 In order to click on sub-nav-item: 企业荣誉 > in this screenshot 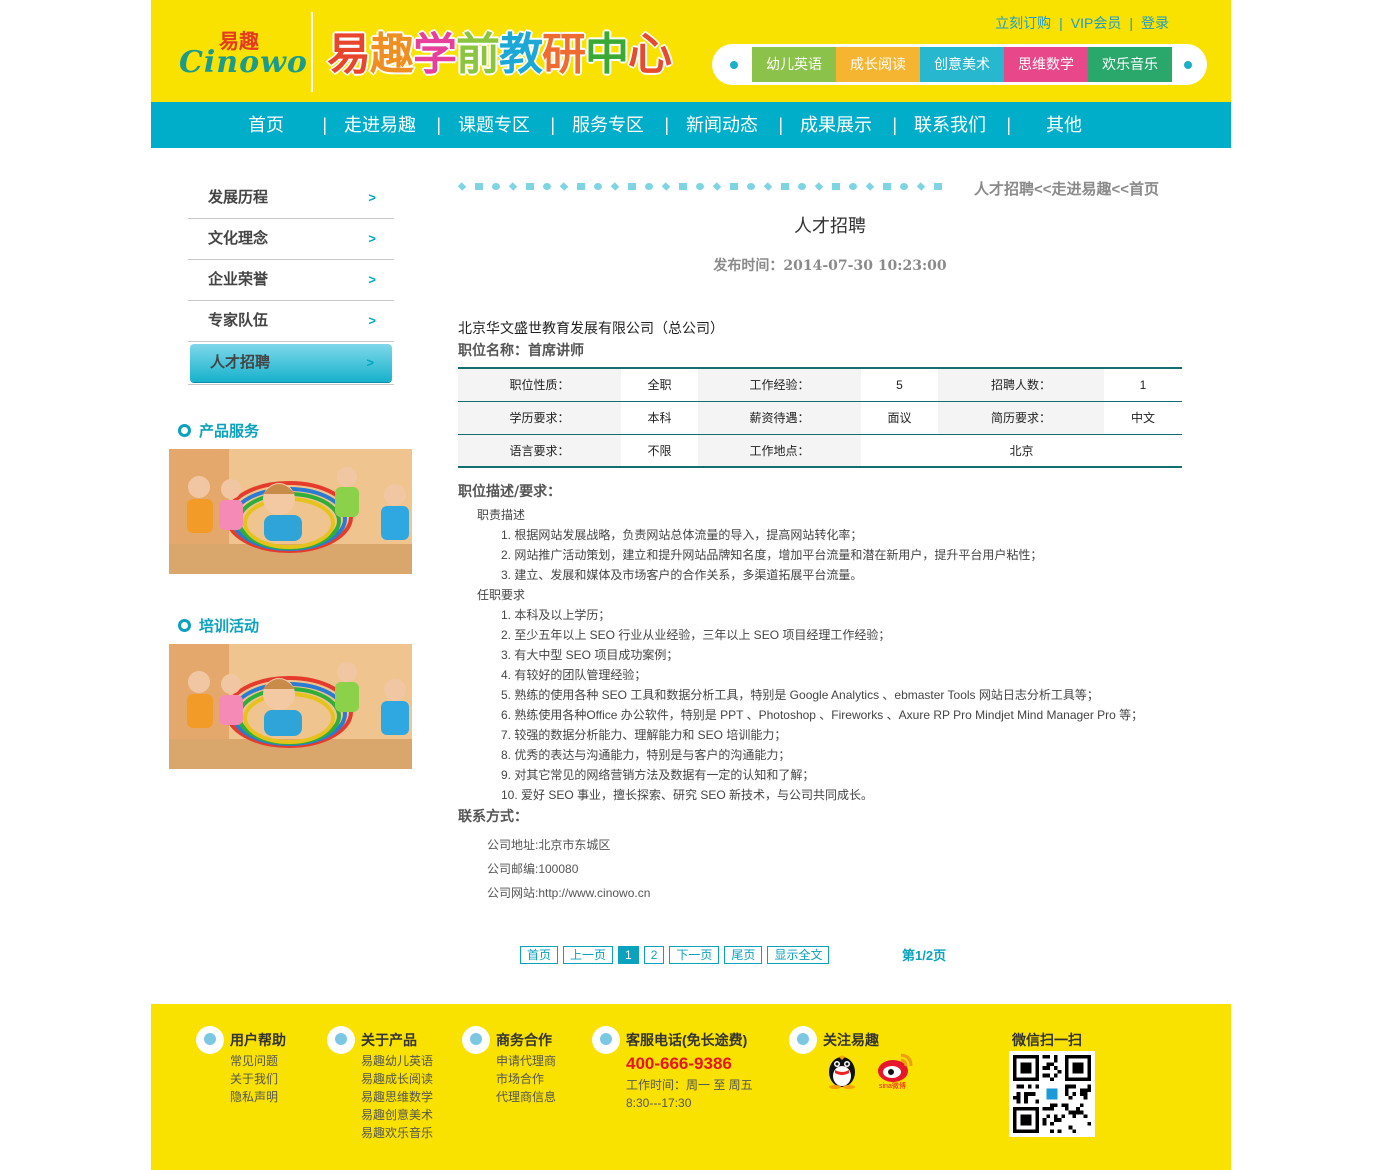, I will do `click(291, 280)`.